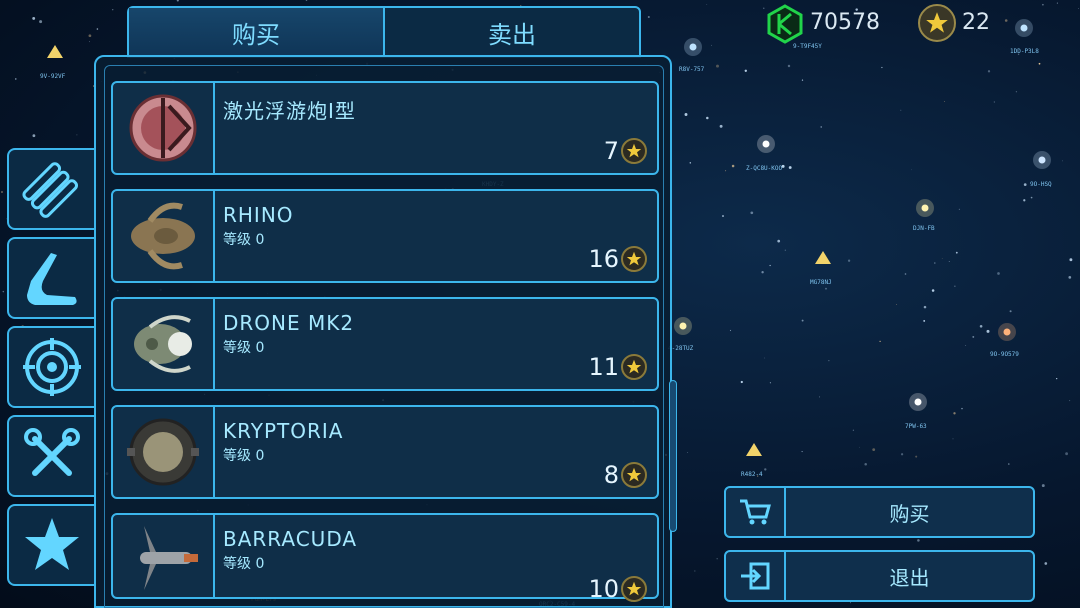 The image size is (1080, 608). What do you see at coordinates (163, 236) in the screenshot?
I see `rhino-ship-icon` at bounding box center [163, 236].